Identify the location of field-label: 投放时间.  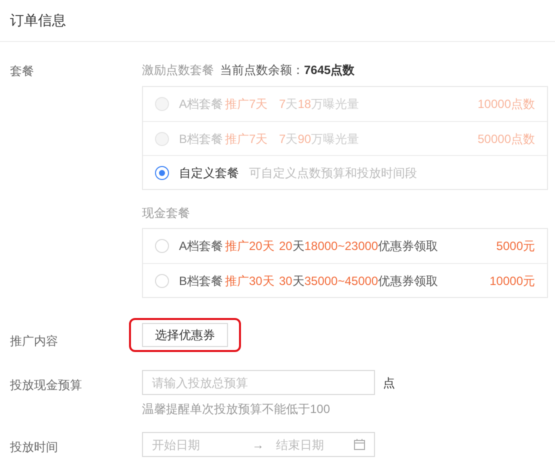
(34, 447).